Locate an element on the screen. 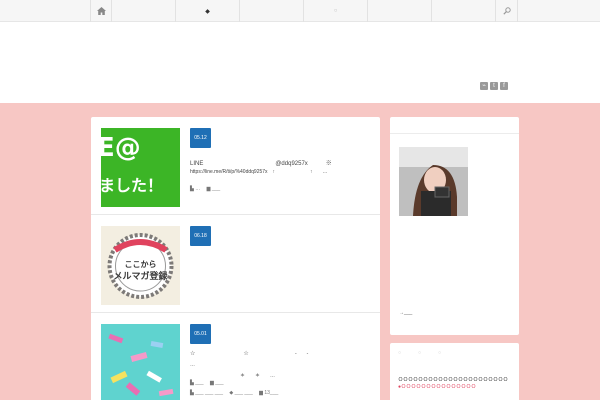 The height and width of the screenshot is (400, 600). search-icon is located at coordinates (506, 11).